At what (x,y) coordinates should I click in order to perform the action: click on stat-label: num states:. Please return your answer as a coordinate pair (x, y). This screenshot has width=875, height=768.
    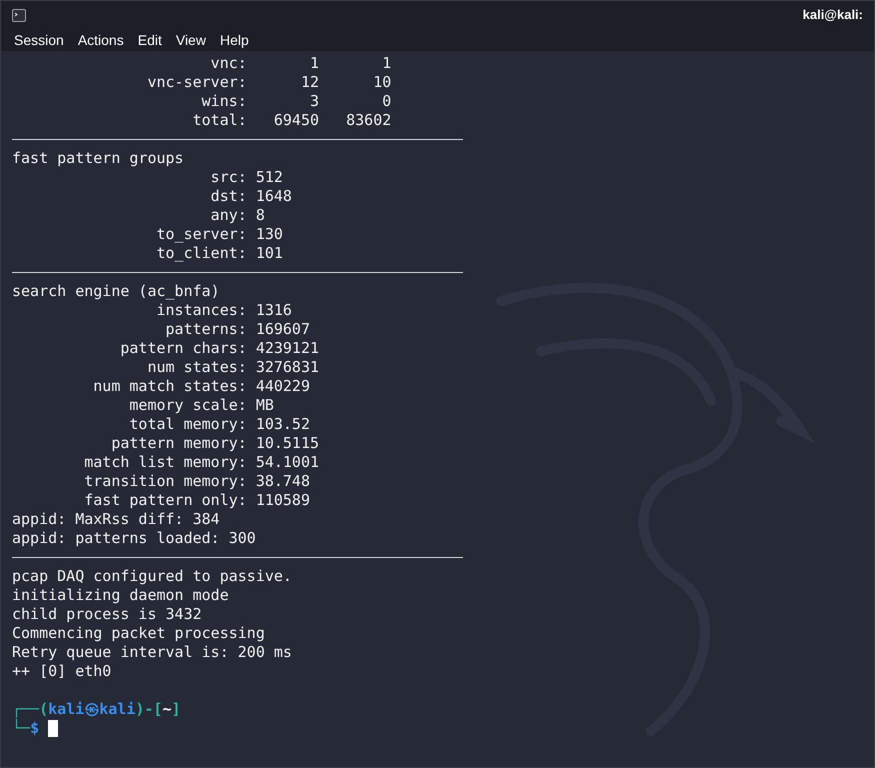
    Looking at the image, I should click on (196, 367).